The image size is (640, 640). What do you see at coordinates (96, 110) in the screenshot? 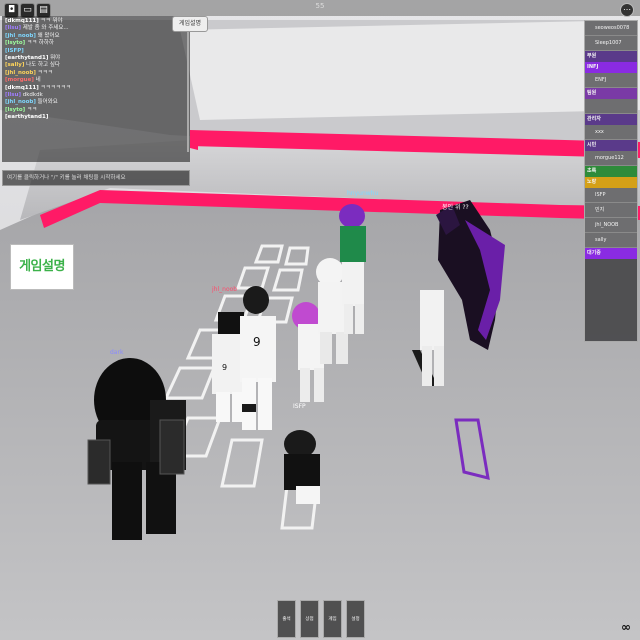
I see `chat-message: [lsyto] ㅋㅋ` at bounding box center [96, 110].